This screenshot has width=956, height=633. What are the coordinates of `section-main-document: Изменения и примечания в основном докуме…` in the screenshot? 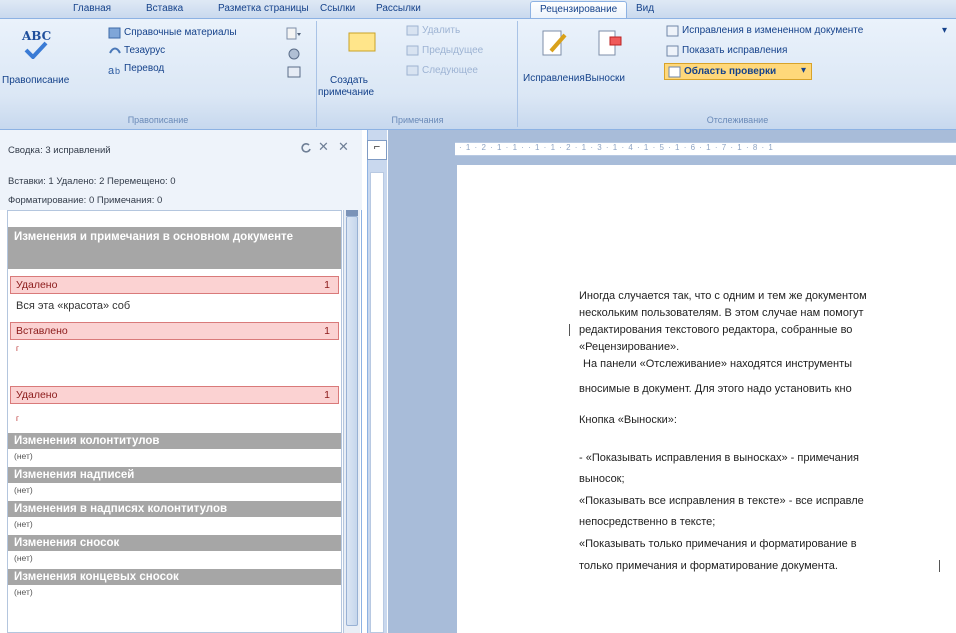 It's located at (174, 248).